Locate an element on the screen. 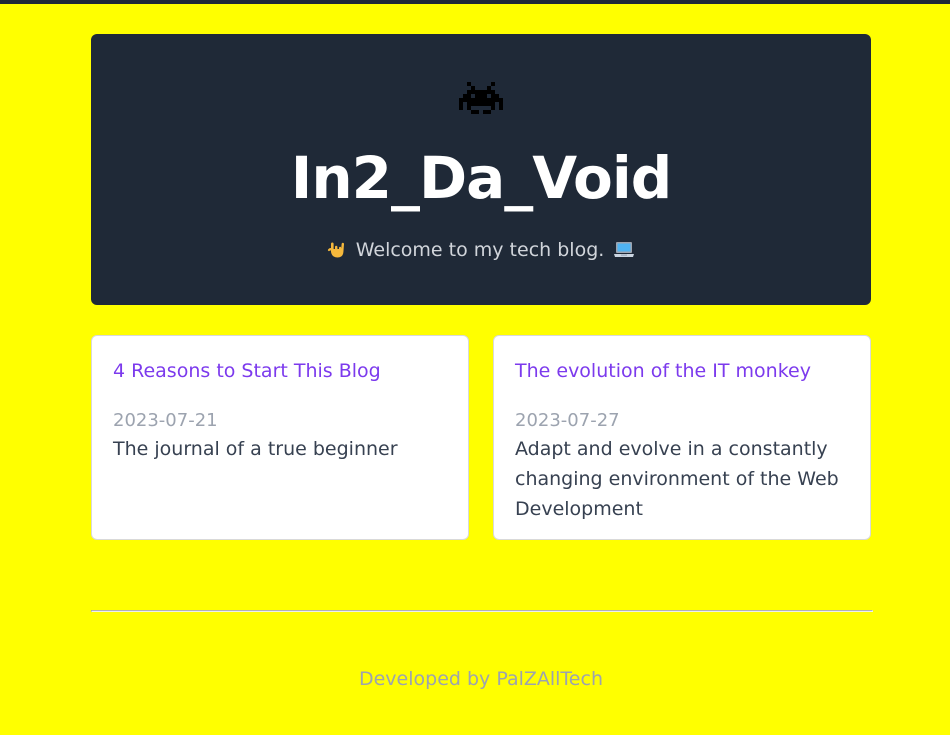 Image resolution: width=950 pixels, height=735 pixels. footer: Developed by PalZAllTech is located at coordinates (481, 679).